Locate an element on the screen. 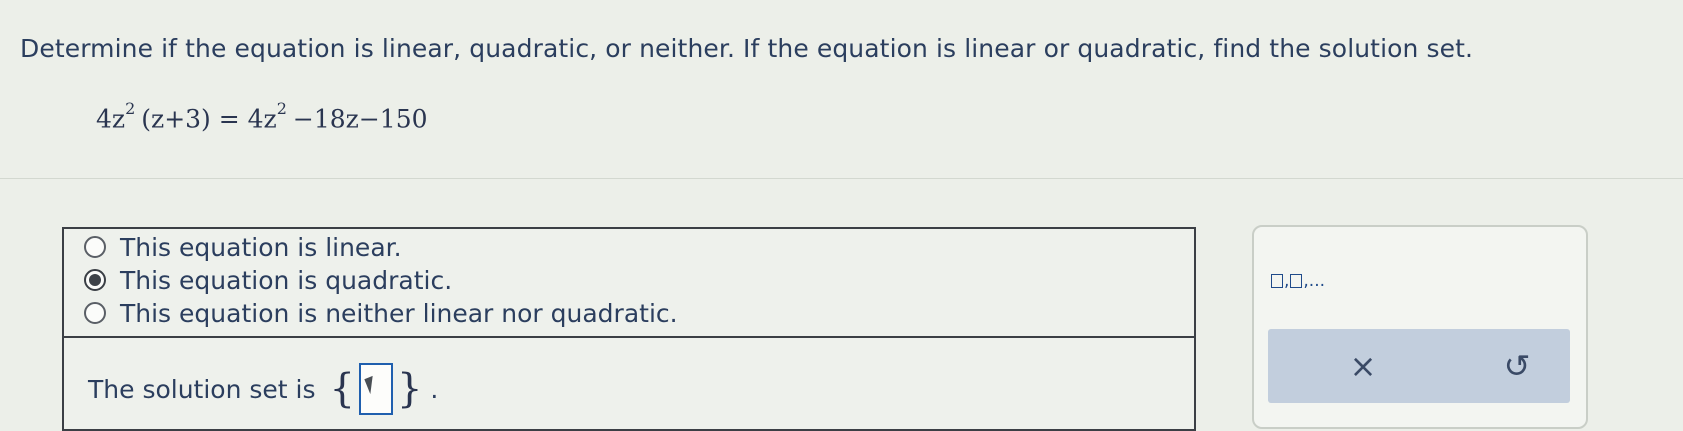  close-brace: } is located at coordinates (409, 389).